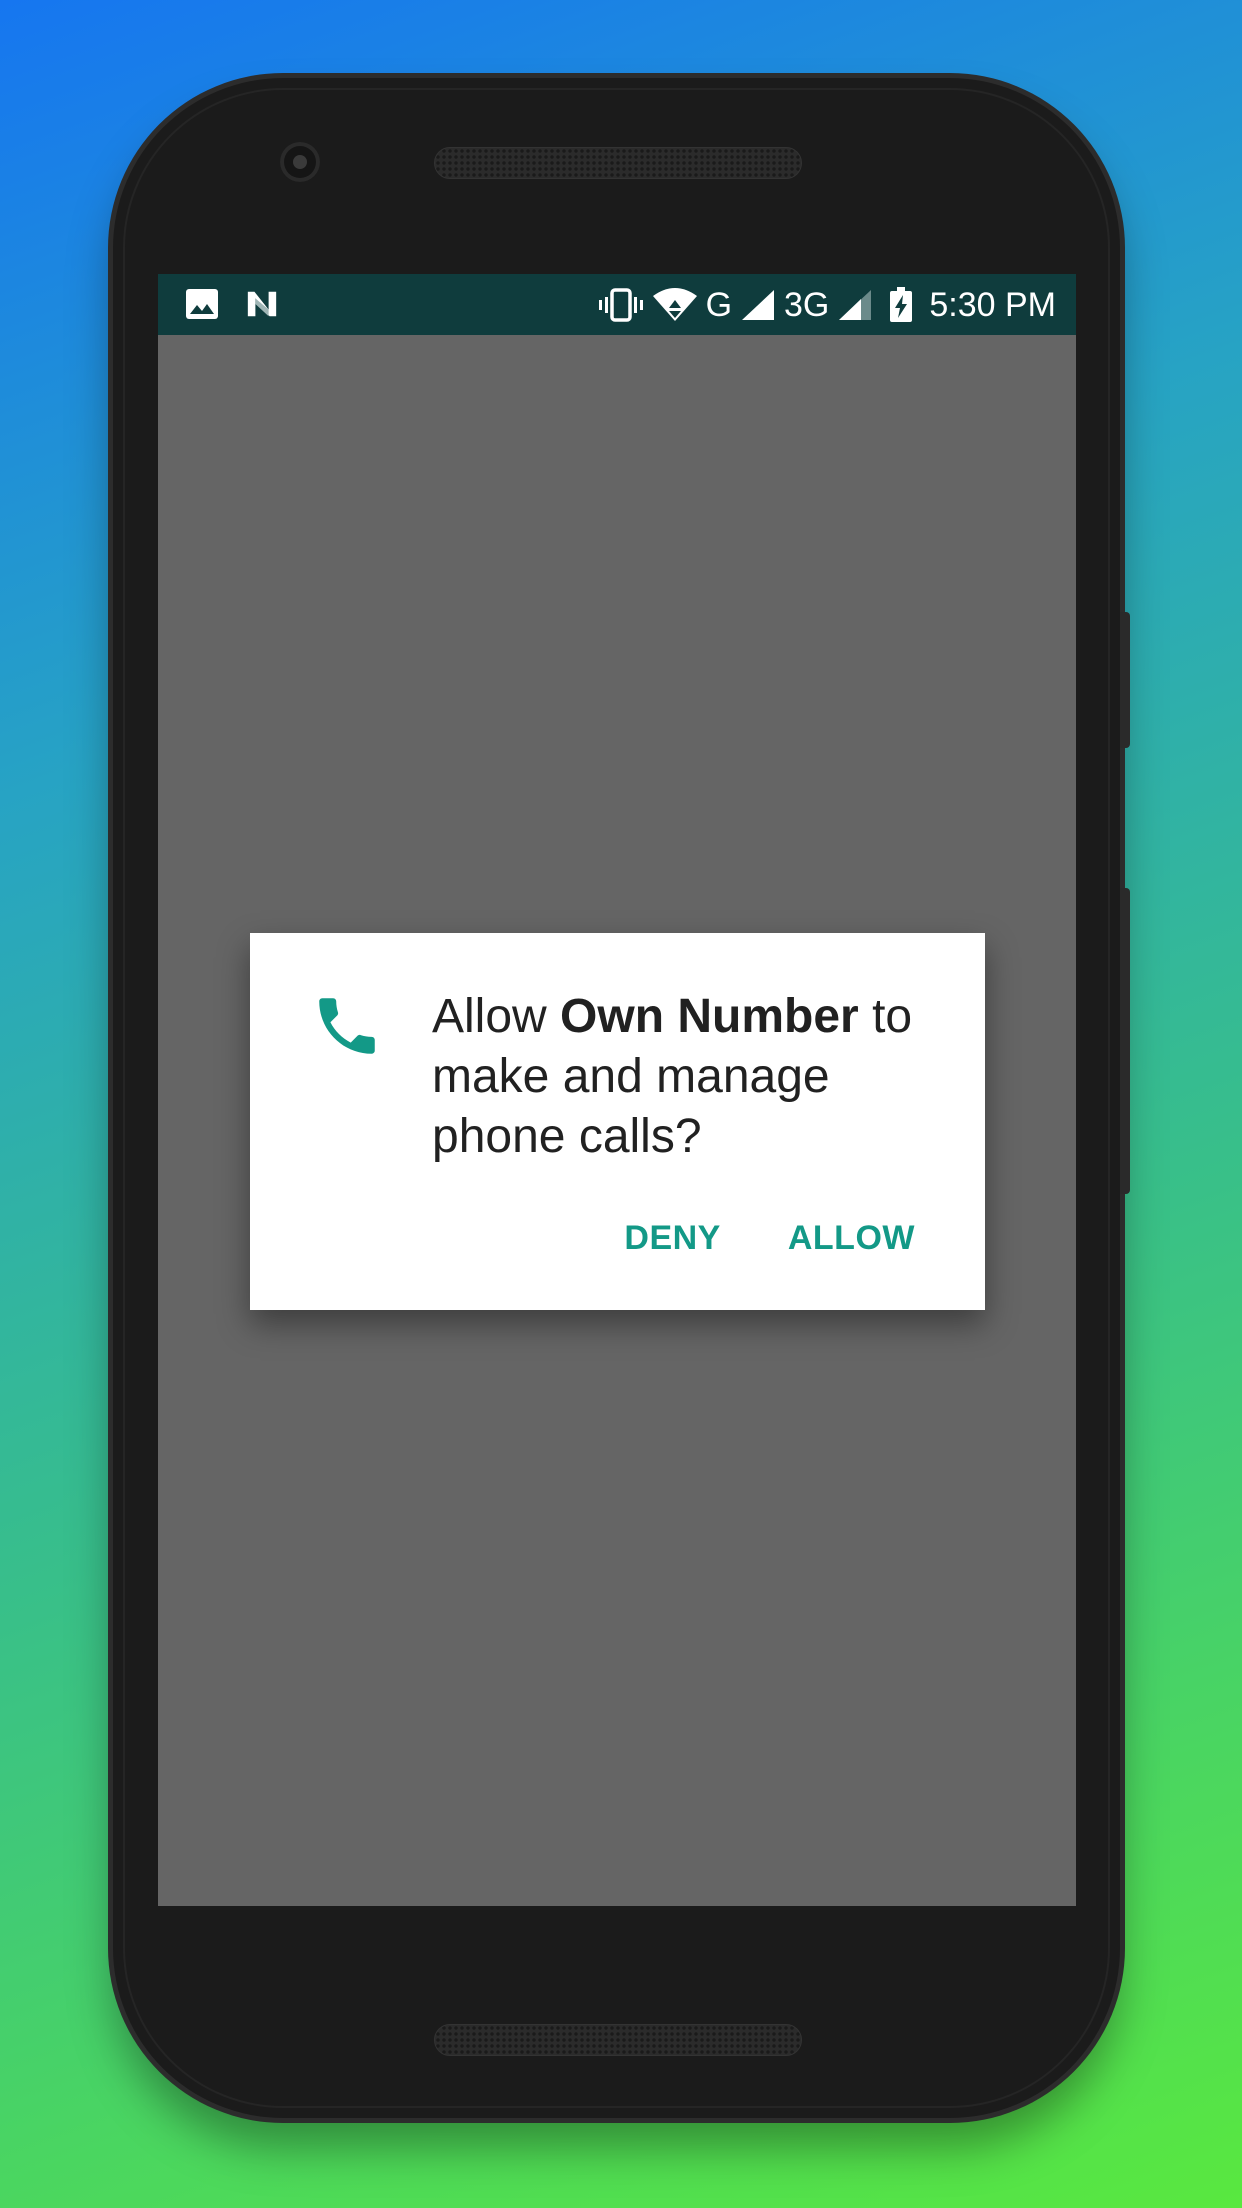 This screenshot has width=1242, height=2208. What do you see at coordinates (769, 1238) in the screenshot?
I see `dialog-actions: DENY ALLOW` at bounding box center [769, 1238].